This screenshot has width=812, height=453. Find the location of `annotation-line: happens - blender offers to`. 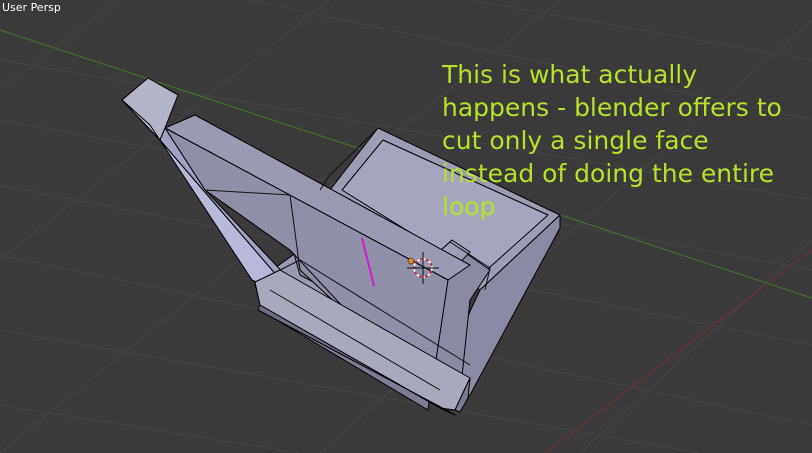

annotation-line: happens - blender offers to is located at coordinates (612, 107).